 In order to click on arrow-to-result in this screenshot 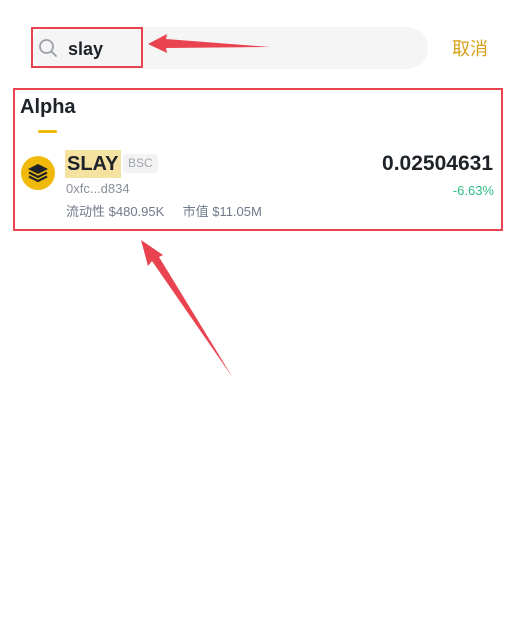, I will do `click(187, 309)`.